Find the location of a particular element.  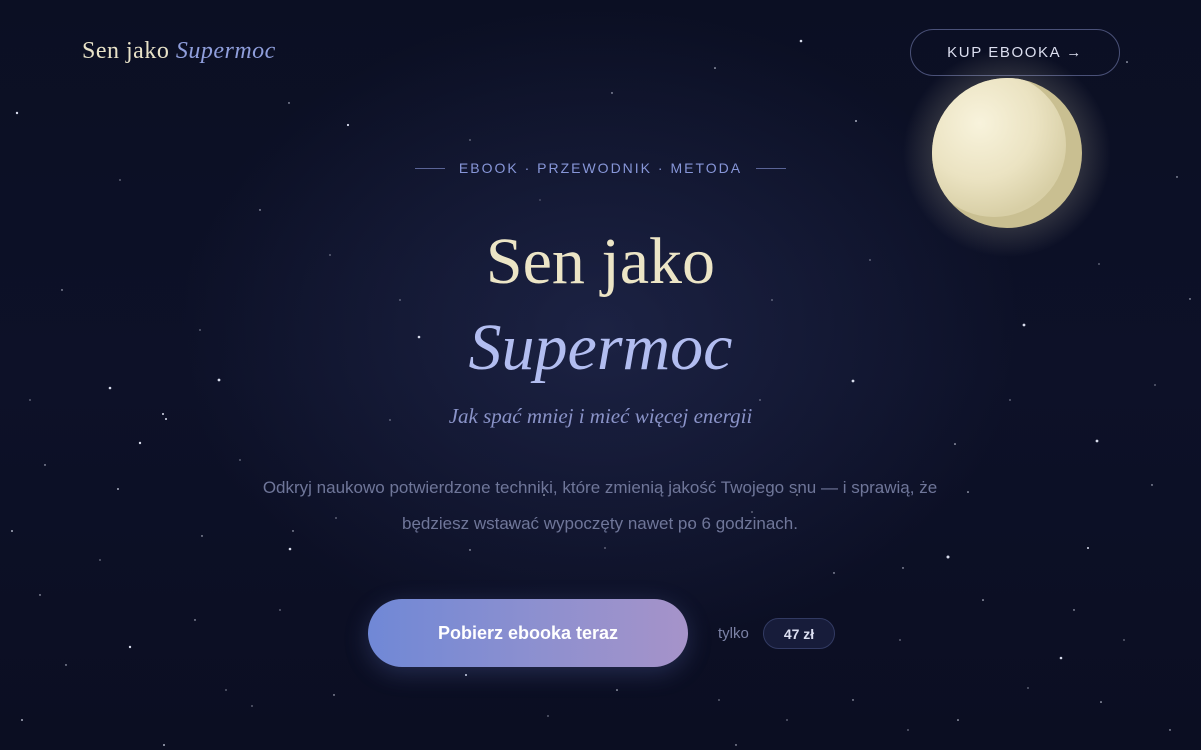

hero-title-main: Sen jako is located at coordinates (600, 261).